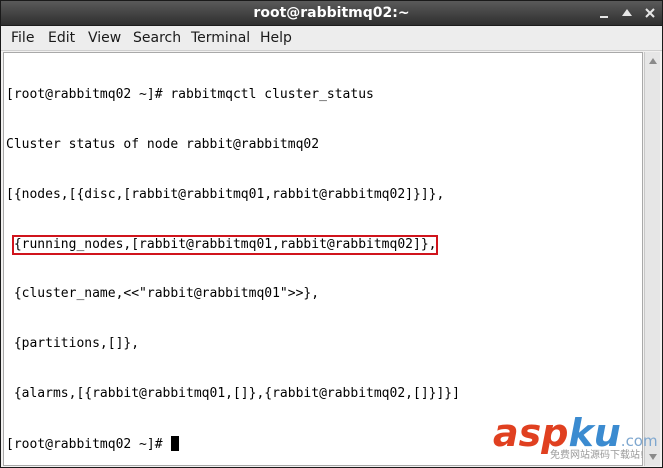  I want to click on minimize-button, so click(604, 13).